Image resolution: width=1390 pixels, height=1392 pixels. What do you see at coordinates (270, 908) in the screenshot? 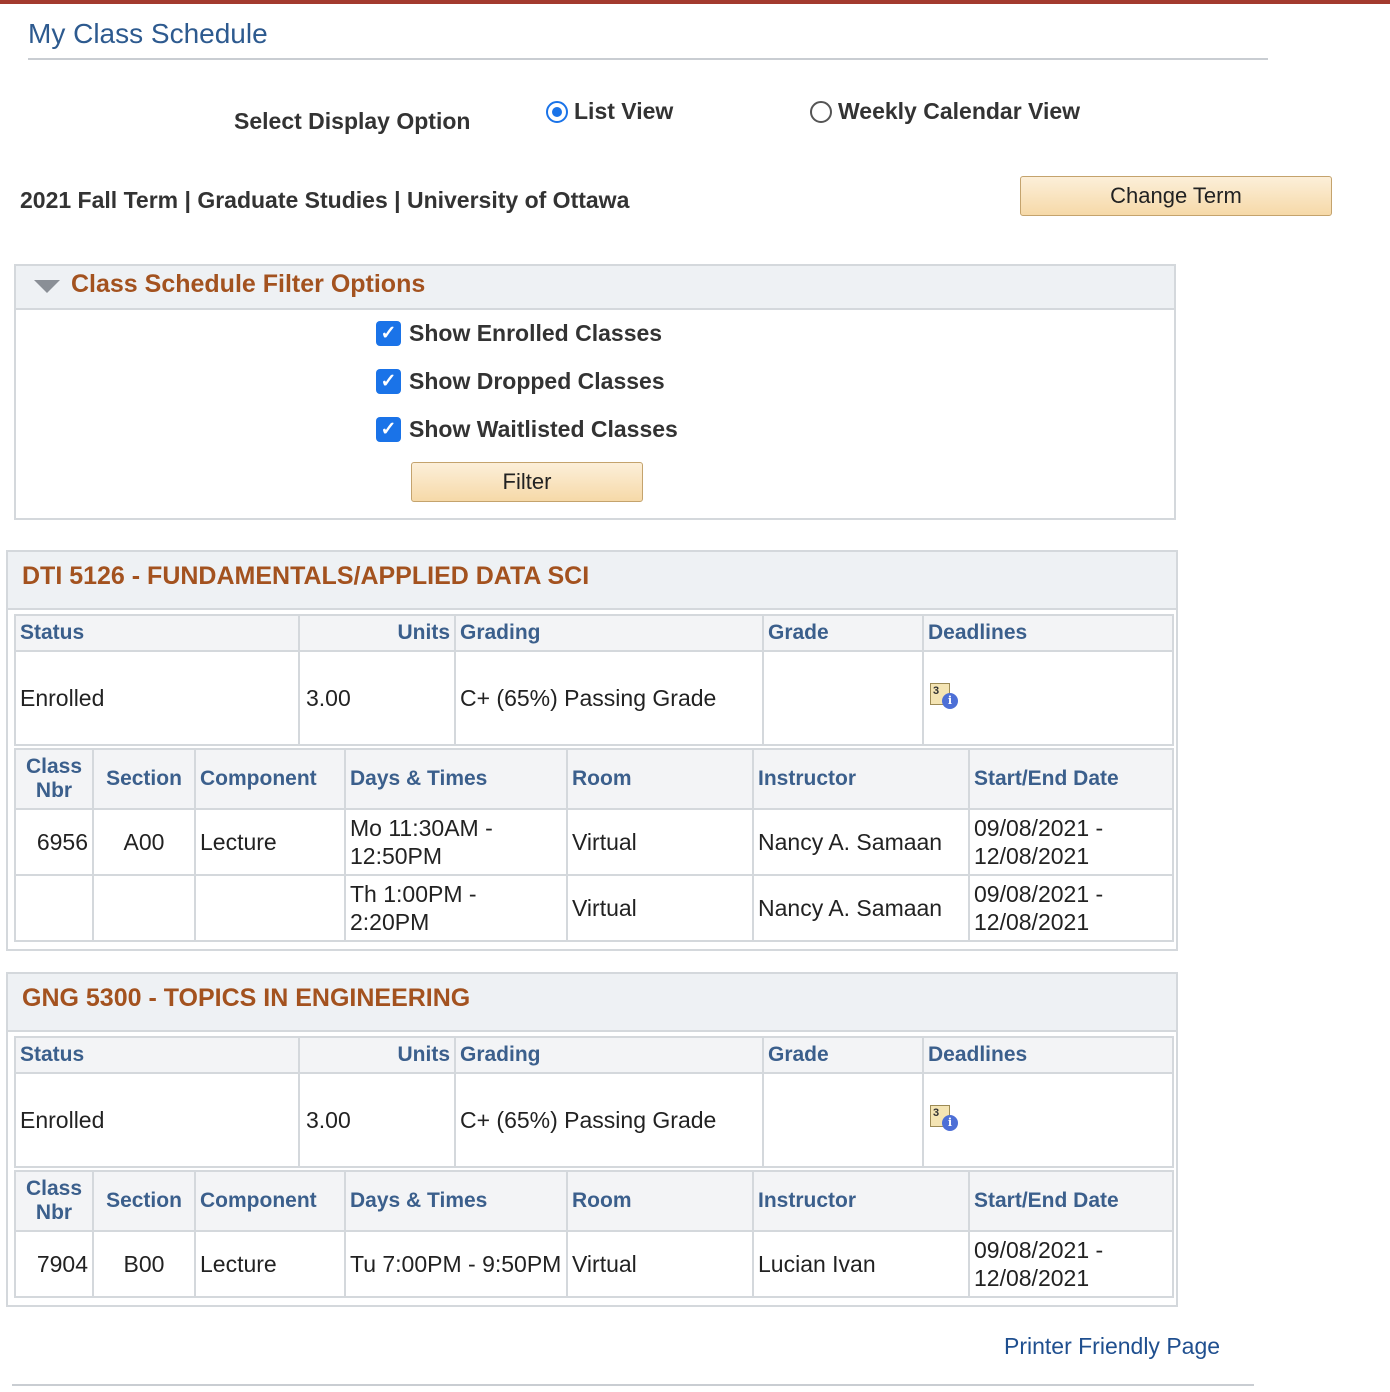
I see `component-cell` at bounding box center [270, 908].